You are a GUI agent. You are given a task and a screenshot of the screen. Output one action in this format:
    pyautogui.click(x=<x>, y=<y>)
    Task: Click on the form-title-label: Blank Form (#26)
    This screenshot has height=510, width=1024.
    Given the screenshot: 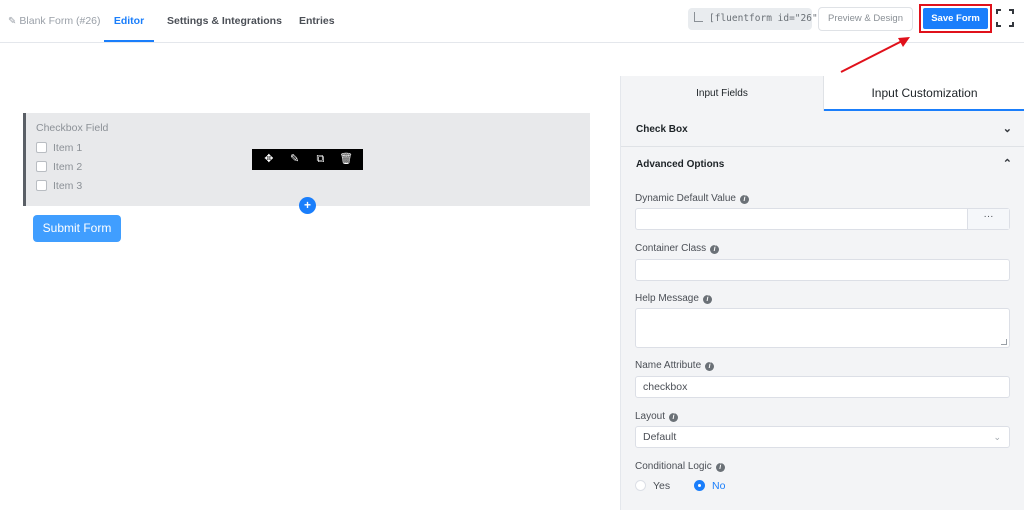 What is the action you would take?
    pyautogui.click(x=60, y=21)
    